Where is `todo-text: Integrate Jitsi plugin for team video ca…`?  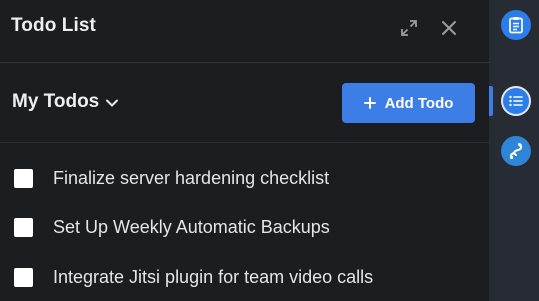 todo-text: Integrate Jitsi plugin for team video ca… is located at coordinates (213, 277).